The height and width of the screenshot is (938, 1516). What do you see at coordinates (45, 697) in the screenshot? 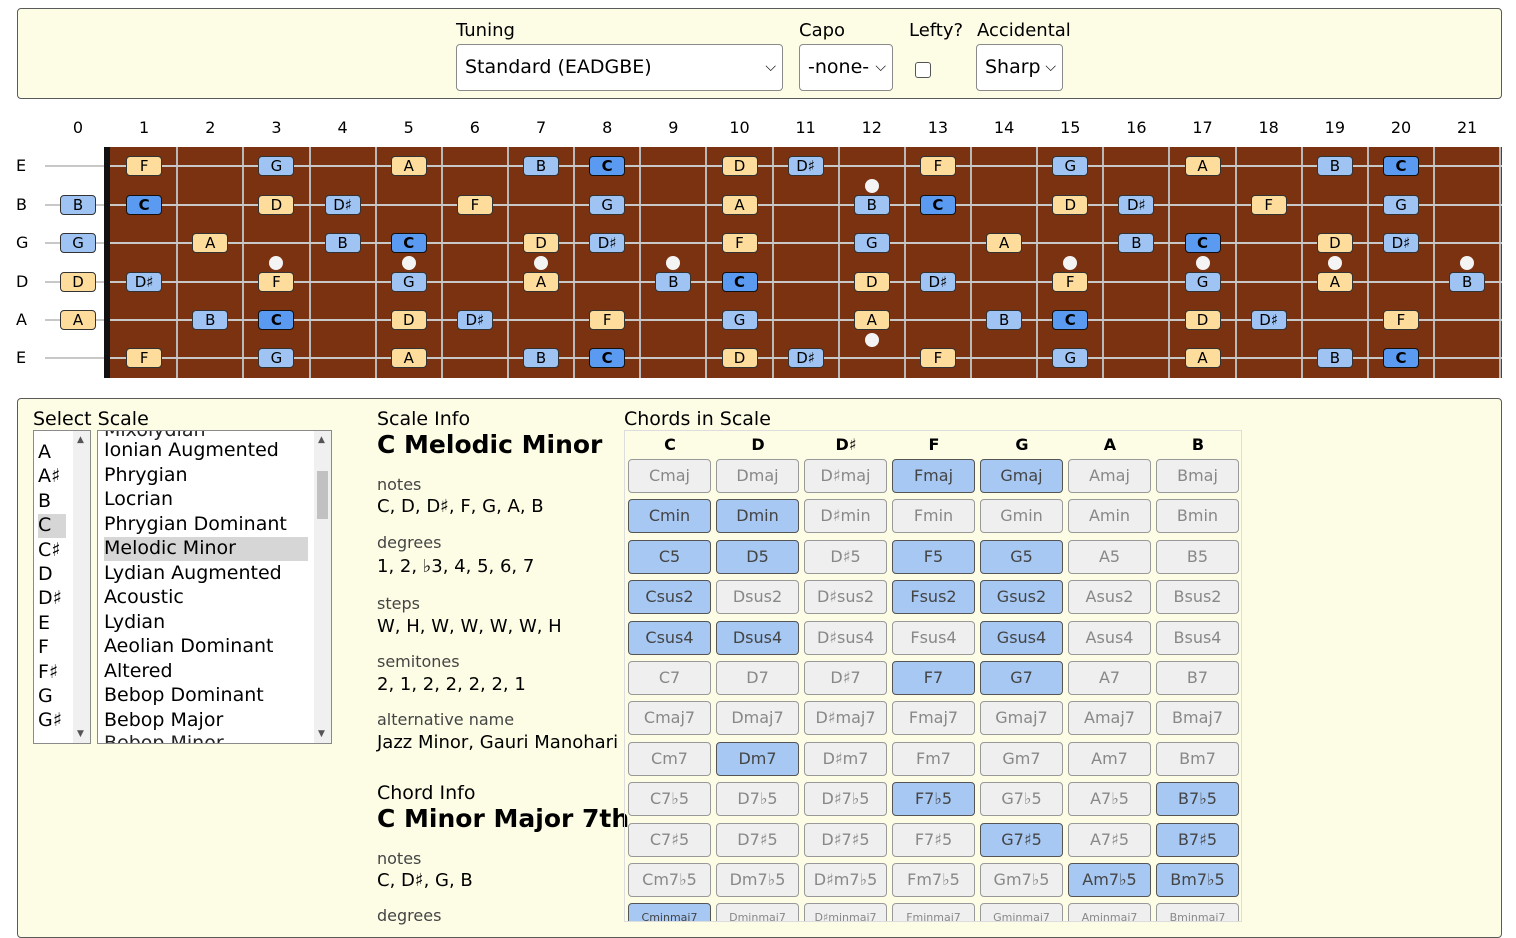
I see `root-list-item: G` at bounding box center [45, 697].